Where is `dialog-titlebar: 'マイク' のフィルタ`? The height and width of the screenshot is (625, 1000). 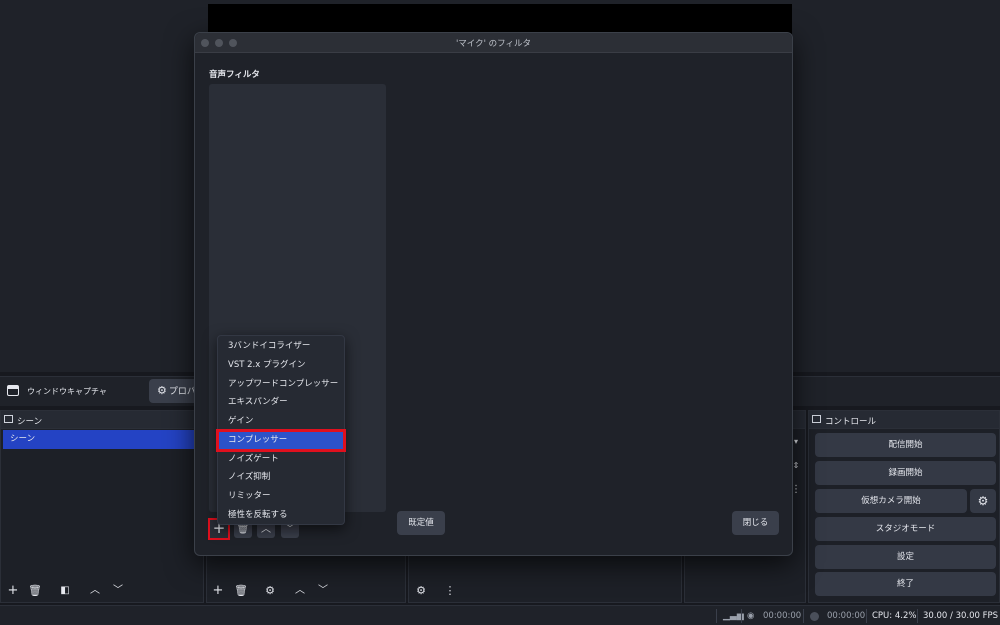 dialog-titlebar: 'マイク' のフィルタ is located at coordinates (493, 43).